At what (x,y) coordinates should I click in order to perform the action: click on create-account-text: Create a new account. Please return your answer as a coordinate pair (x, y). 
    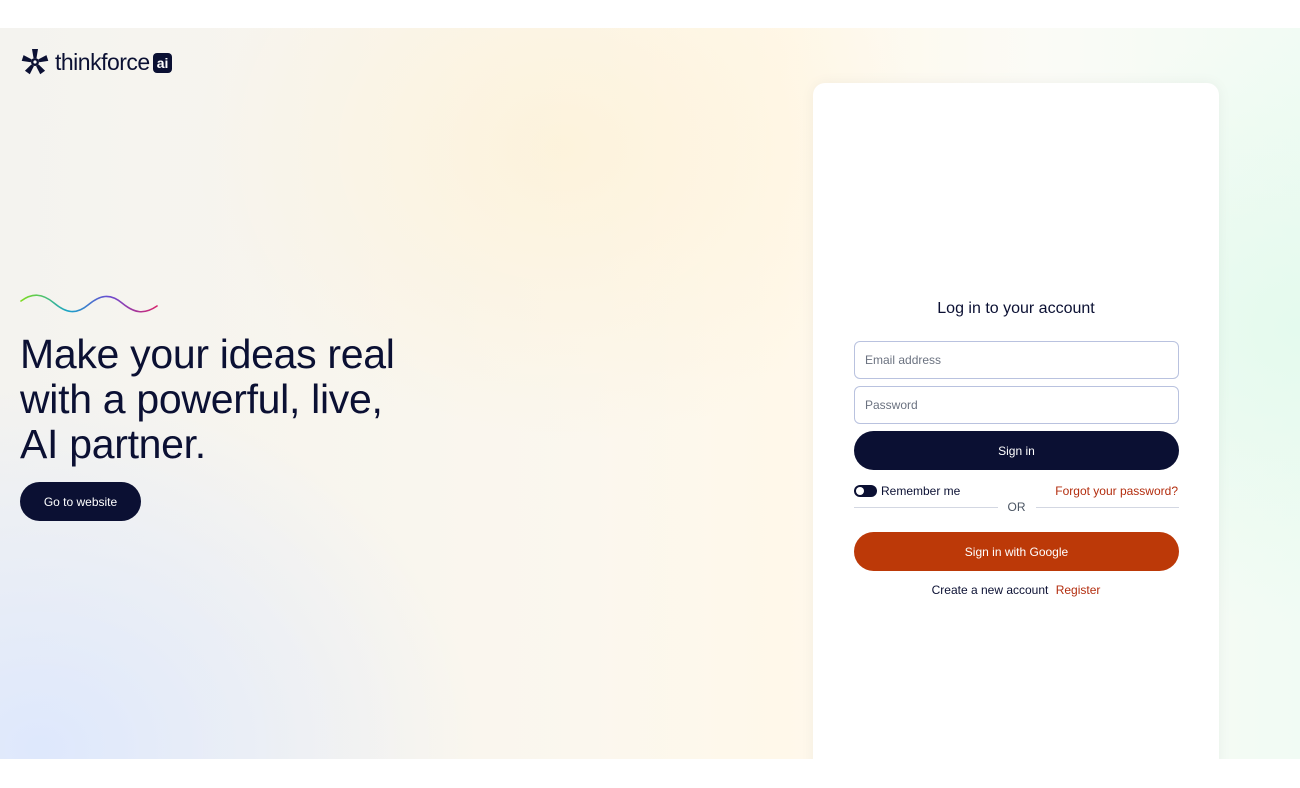
    Looking at the image, I should click on (990, 590).